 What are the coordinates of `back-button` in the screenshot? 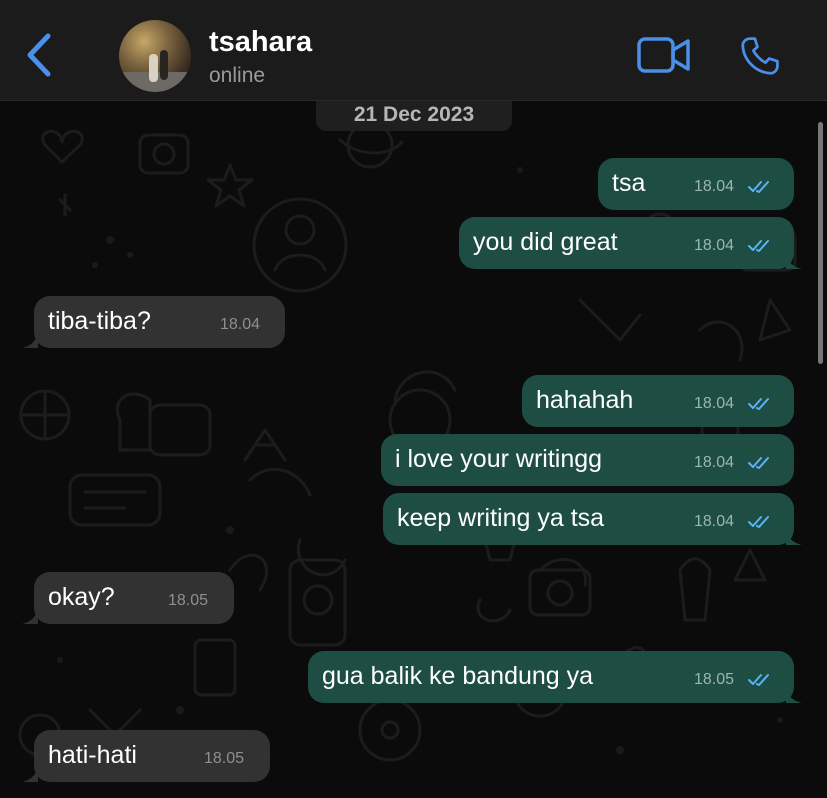 It's located at (40, 55).